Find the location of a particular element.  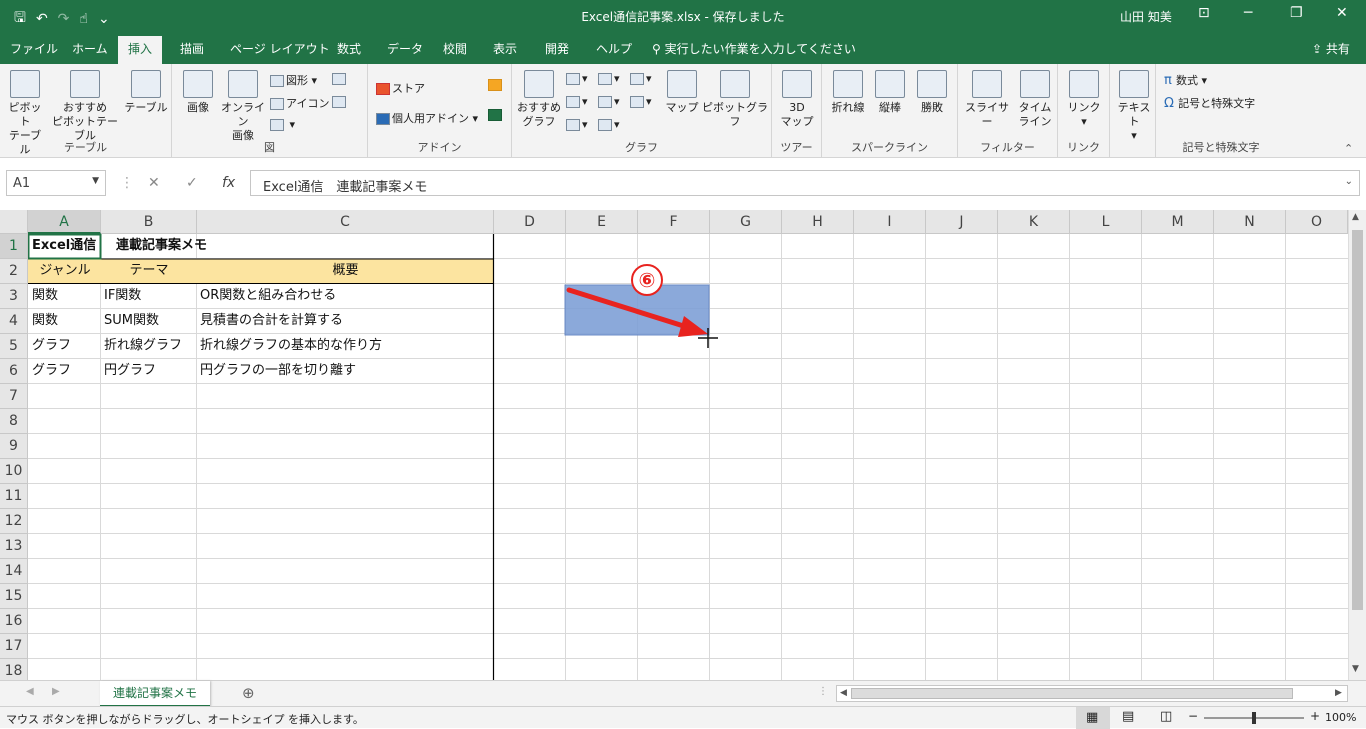

cell-b1: 連載記事案メモ is located at coordinates (160, 246).